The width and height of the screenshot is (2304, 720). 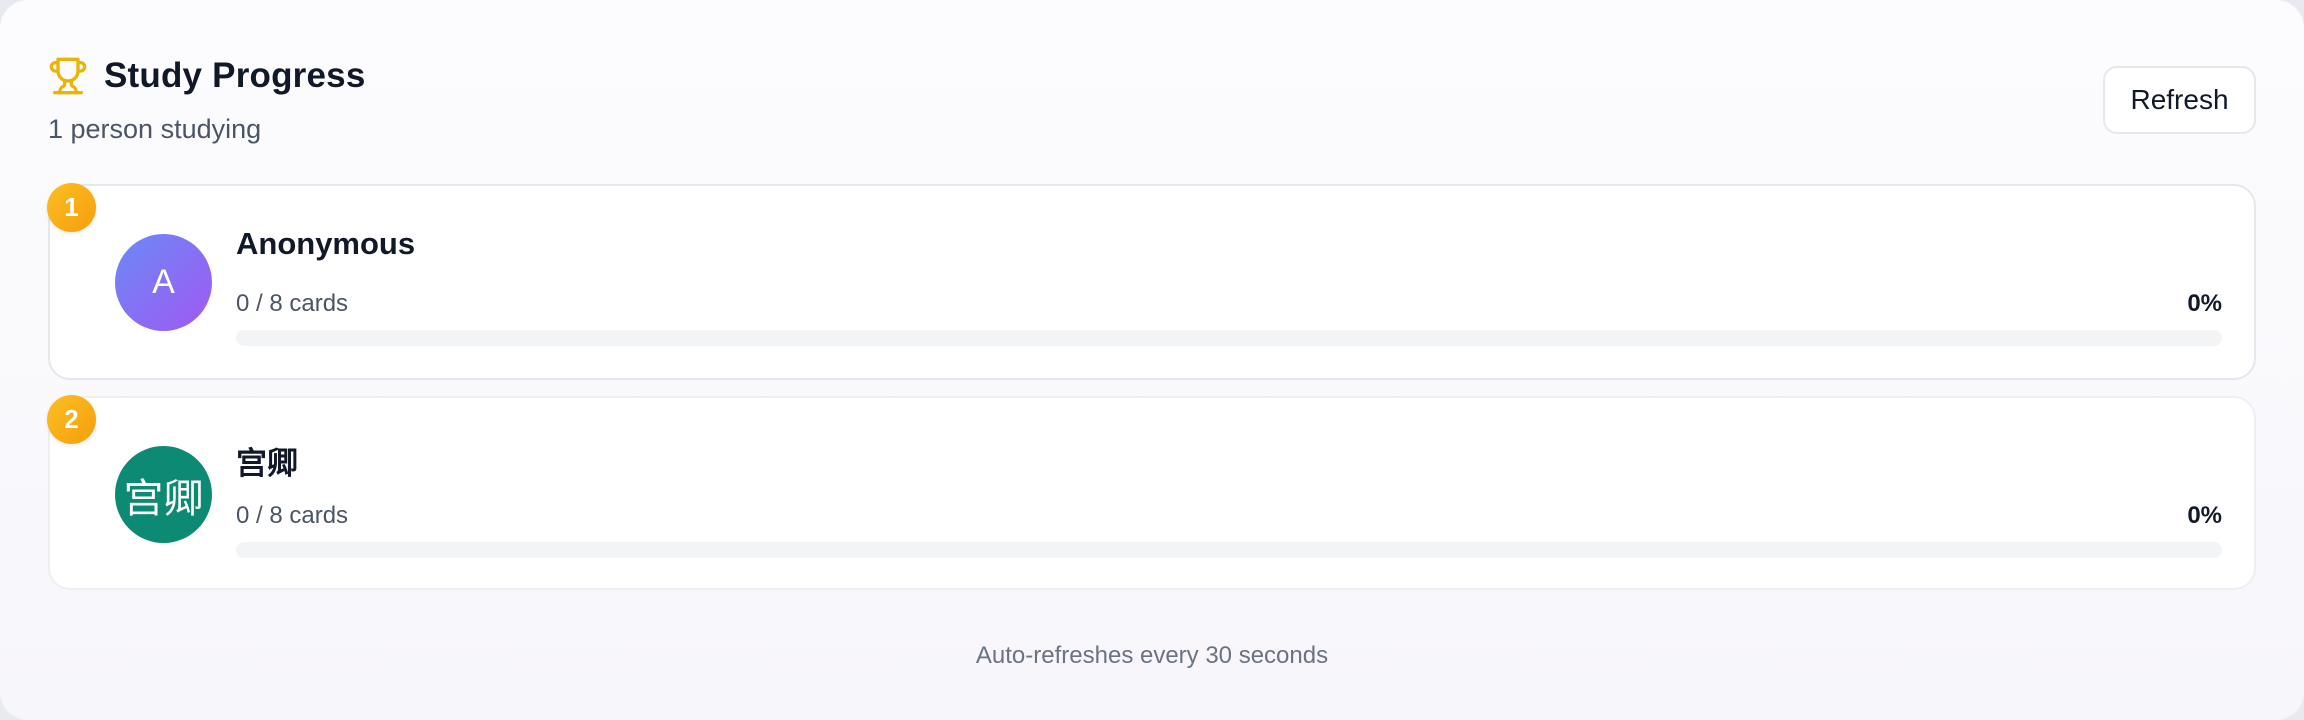 What do you see at coordinates (1229, 286) in the screenshot?
I see `participant-info: Anonymous 0 / 8 cards 0%` at bounding box center [1229, 286].